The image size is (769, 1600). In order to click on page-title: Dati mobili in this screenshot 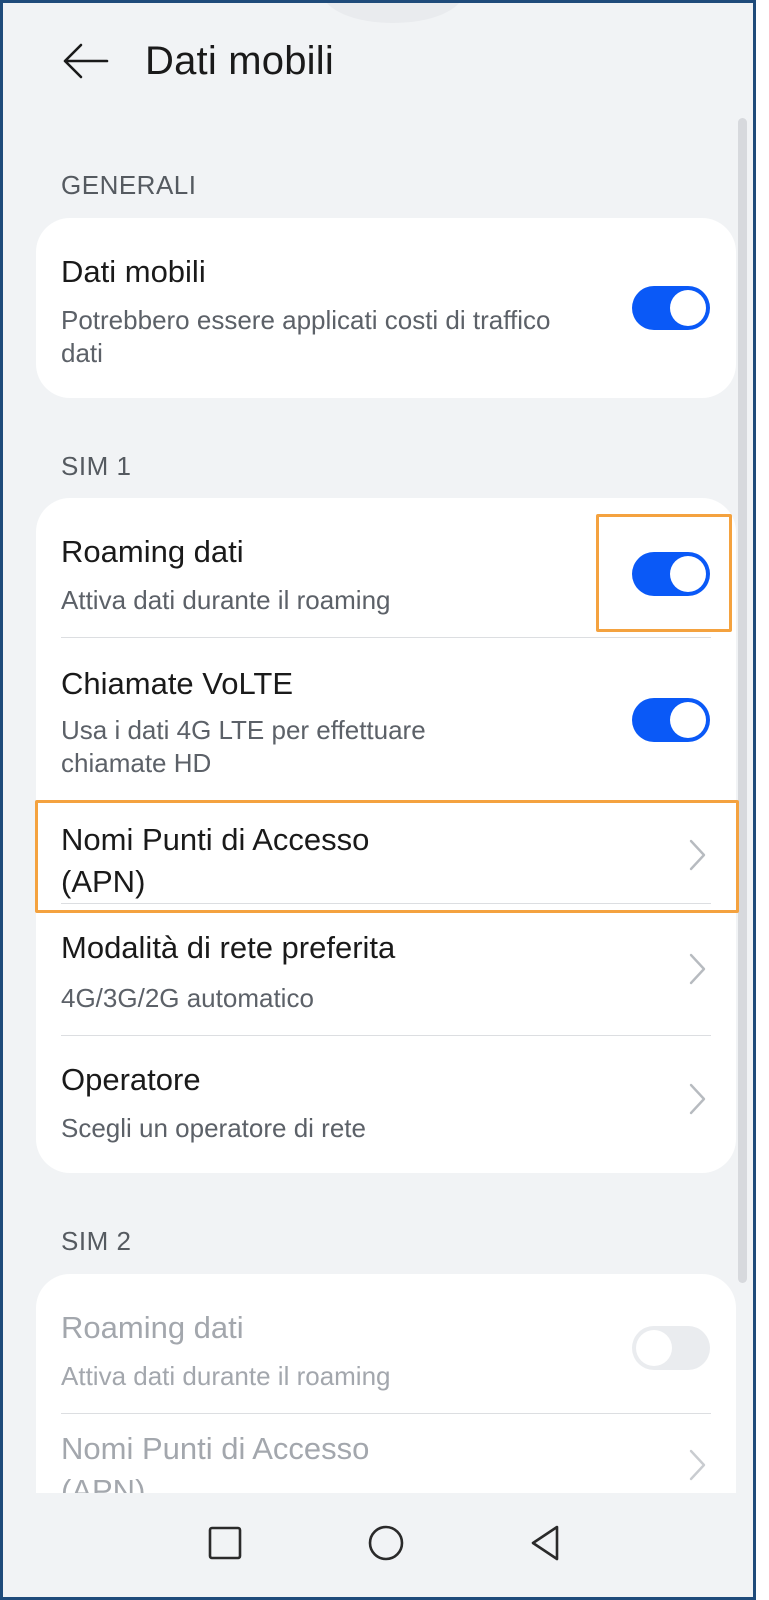, I will do `click(239, 61)`.